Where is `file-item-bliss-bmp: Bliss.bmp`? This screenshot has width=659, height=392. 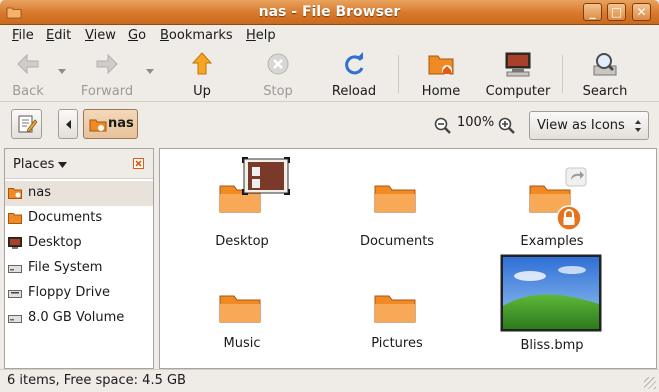
file-item-bliss-bmp: Bliss.bmp is located at coordinates (552, 305).